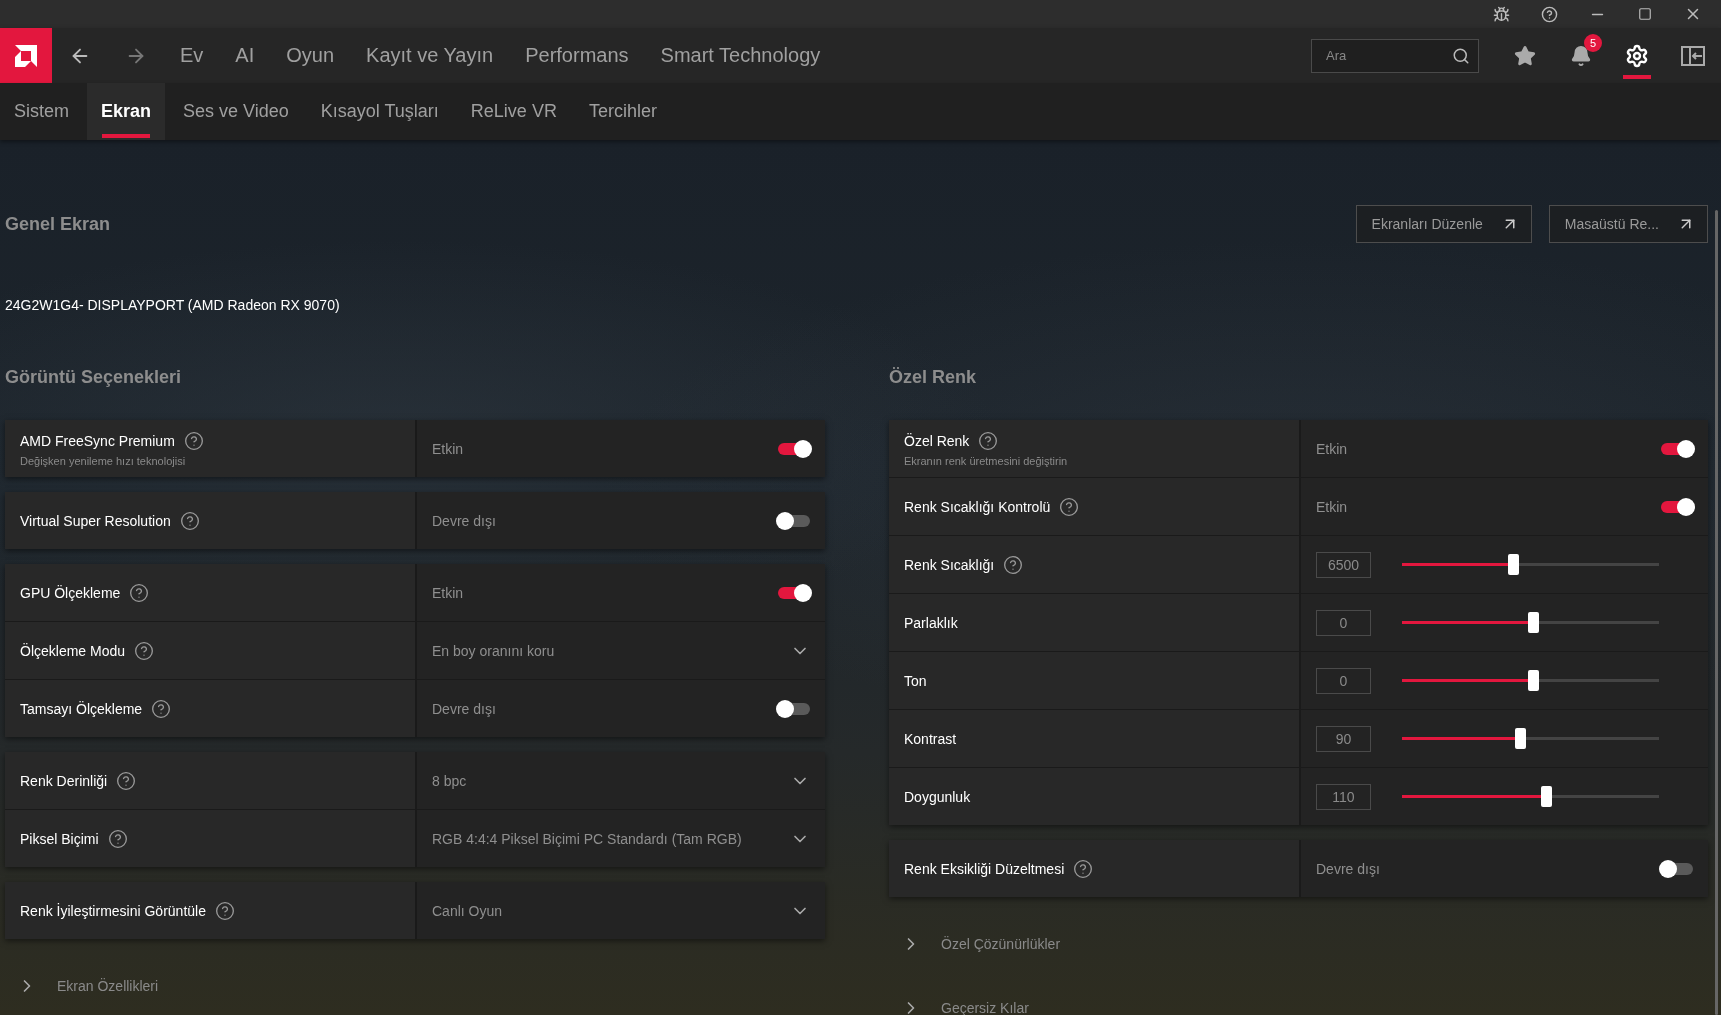 The height and width of the screenshot is (1015, 1721). What do you see at coordinates (959, 995) in the screenshot?
I see `expander: Geçersiz Kılar` at bounding box center [959, 995].